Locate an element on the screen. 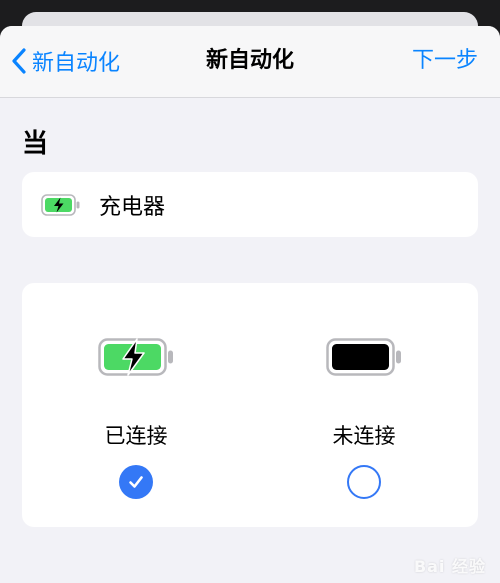 The width and height of the screenshot is (500, 583). checkmark-icon is located at coordinates (136, 482).